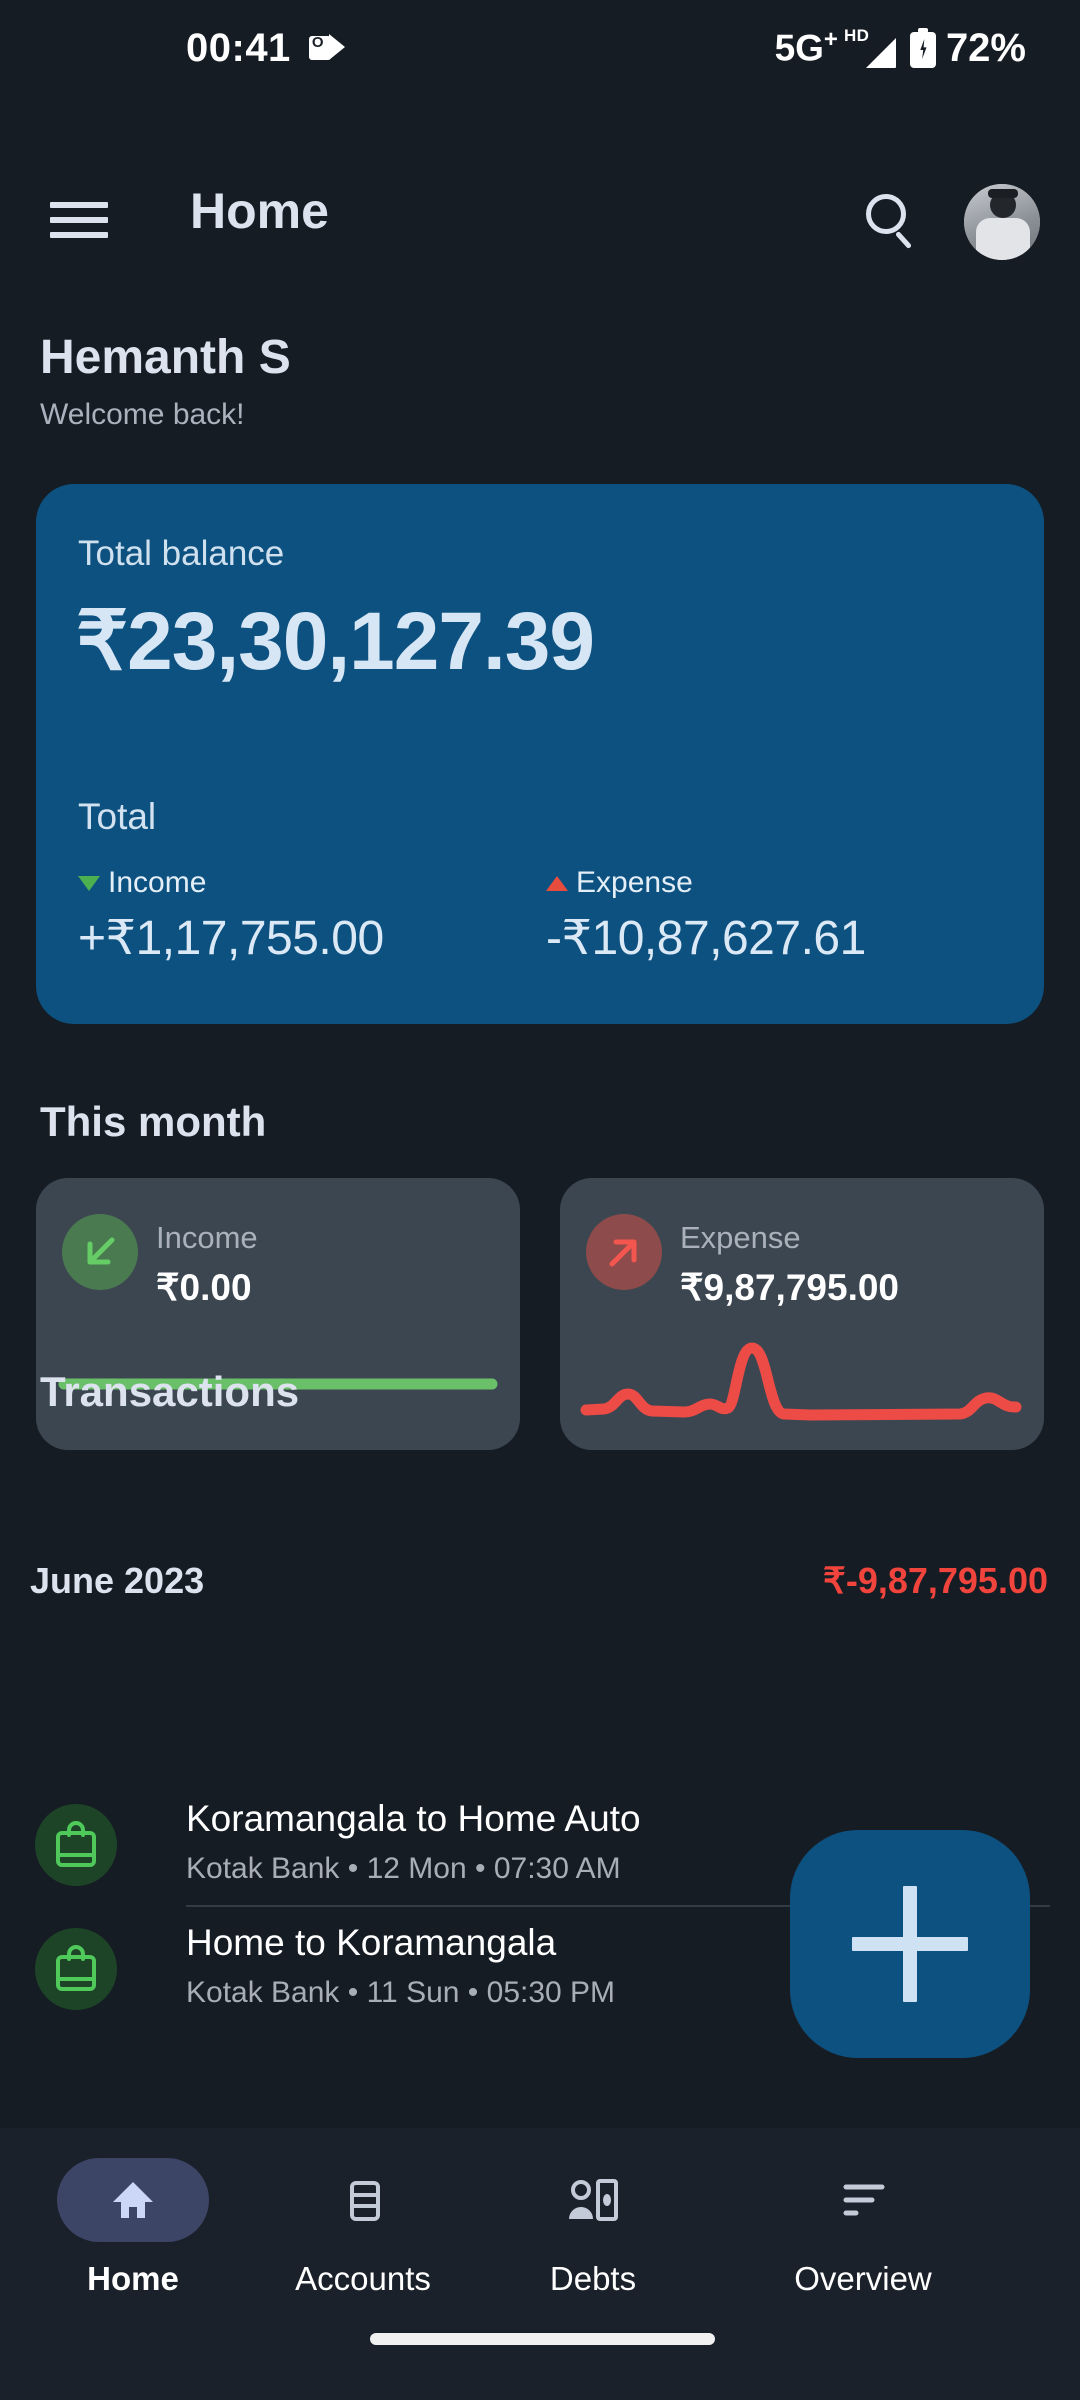  I want to click on triangle-down-icon, so click(89, 883).